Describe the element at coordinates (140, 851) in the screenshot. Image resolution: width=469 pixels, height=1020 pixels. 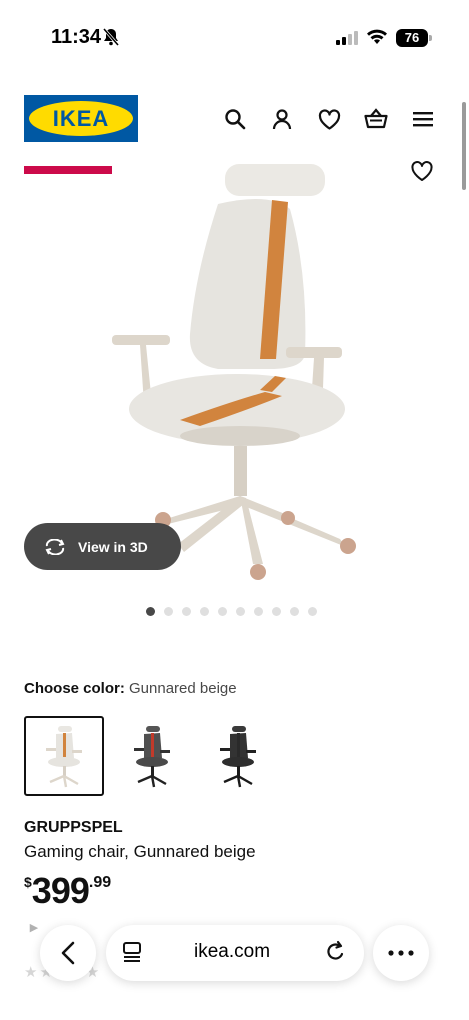
I see `product-description: Gaming chair, Gunnared beige` at that location.